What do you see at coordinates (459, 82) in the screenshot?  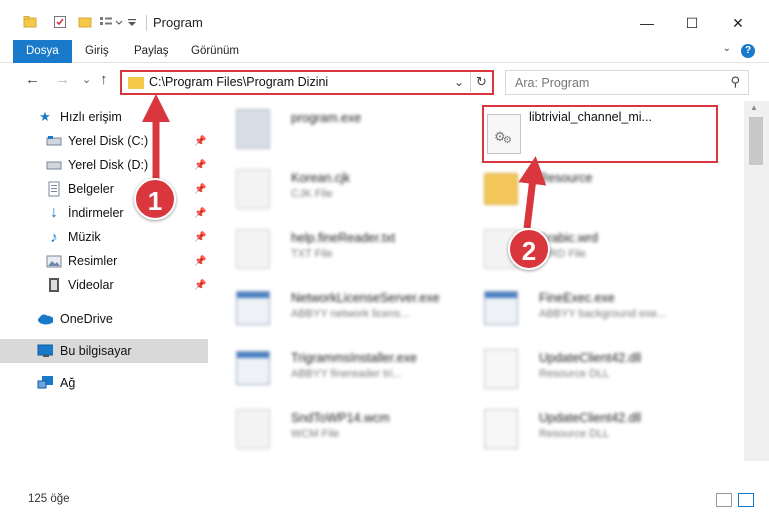 I see `address-dropdown-icon: ⌄` at bounding box center [459, 82].